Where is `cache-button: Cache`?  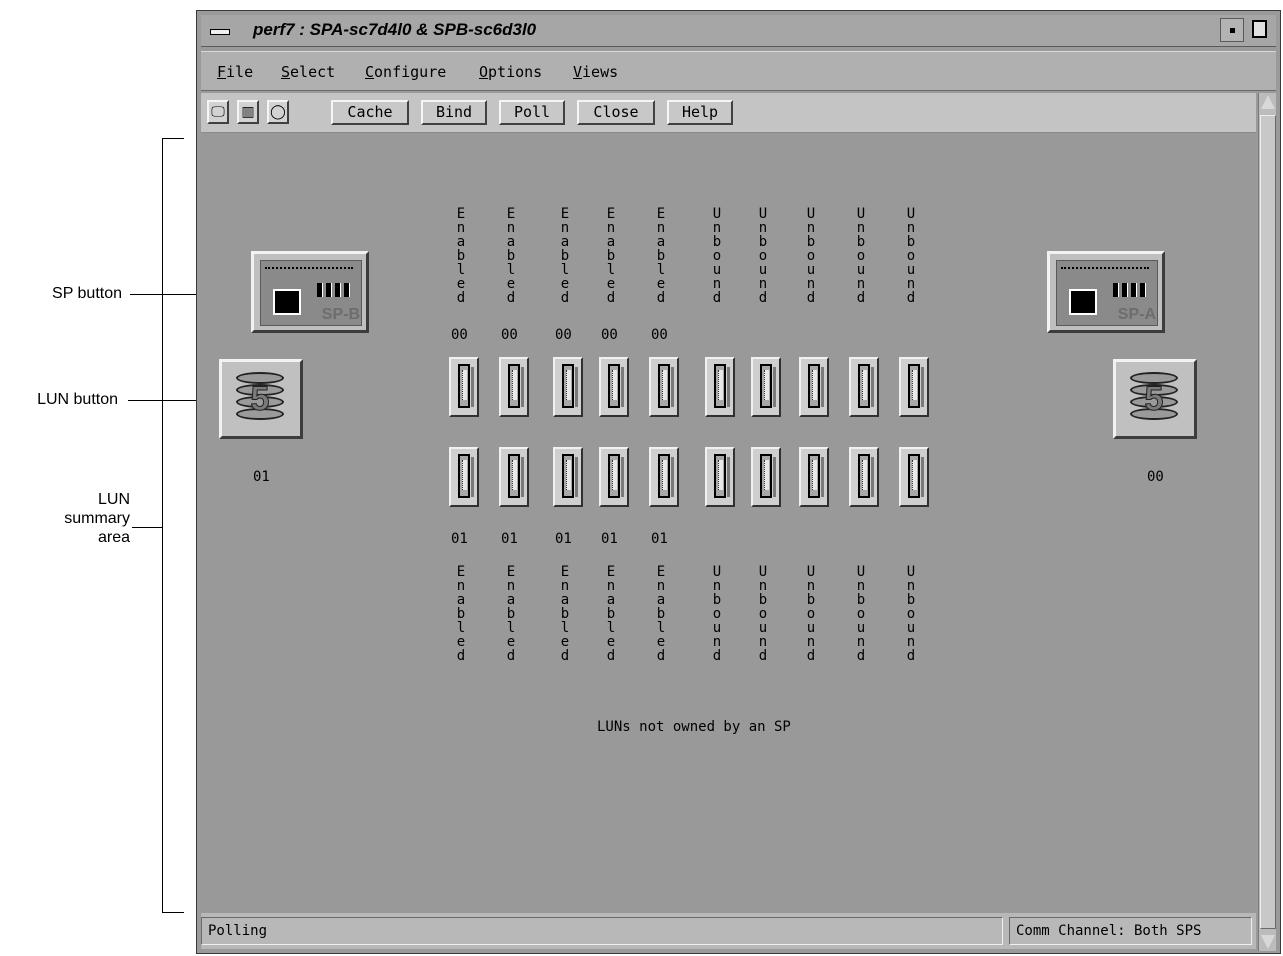
cache-button: Cache is located at coordinates (370, 112).